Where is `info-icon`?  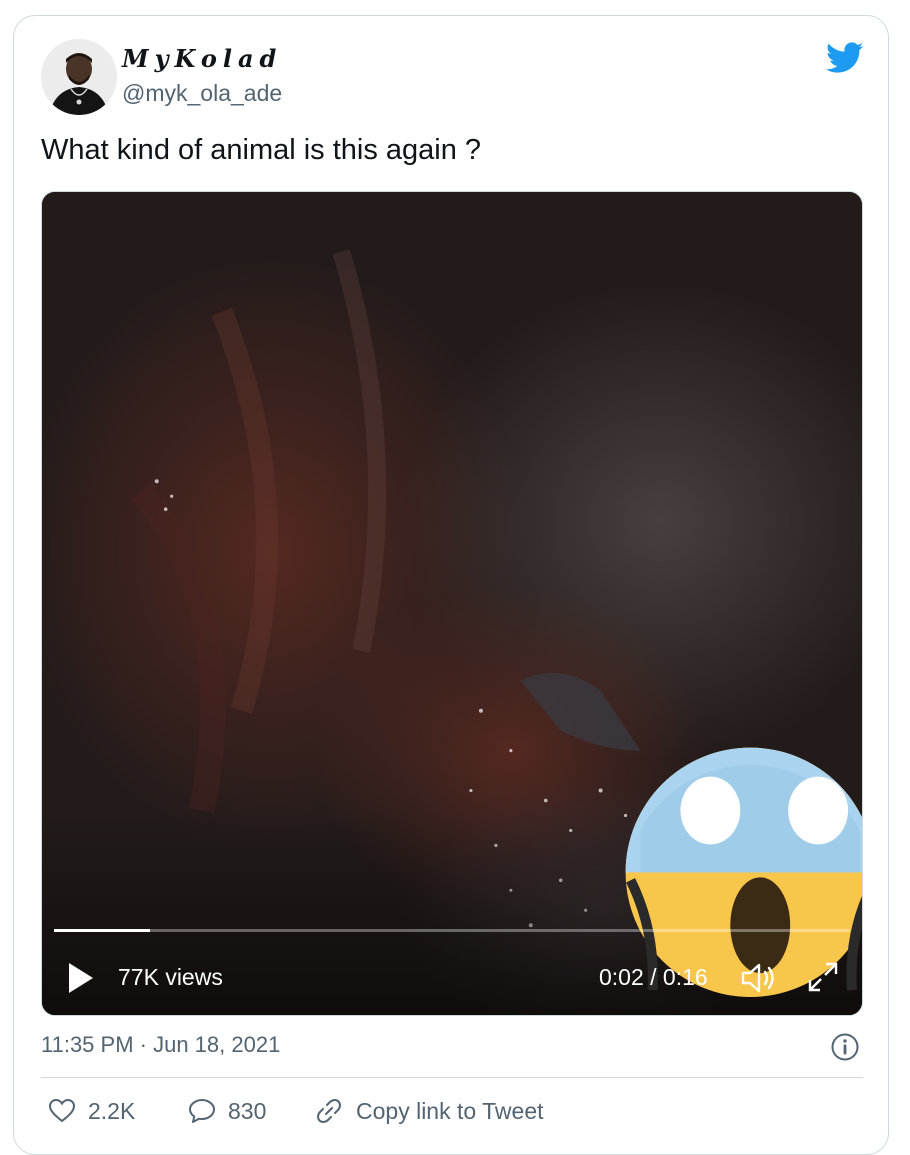 info-icon is located at coordinates (845, 1047).